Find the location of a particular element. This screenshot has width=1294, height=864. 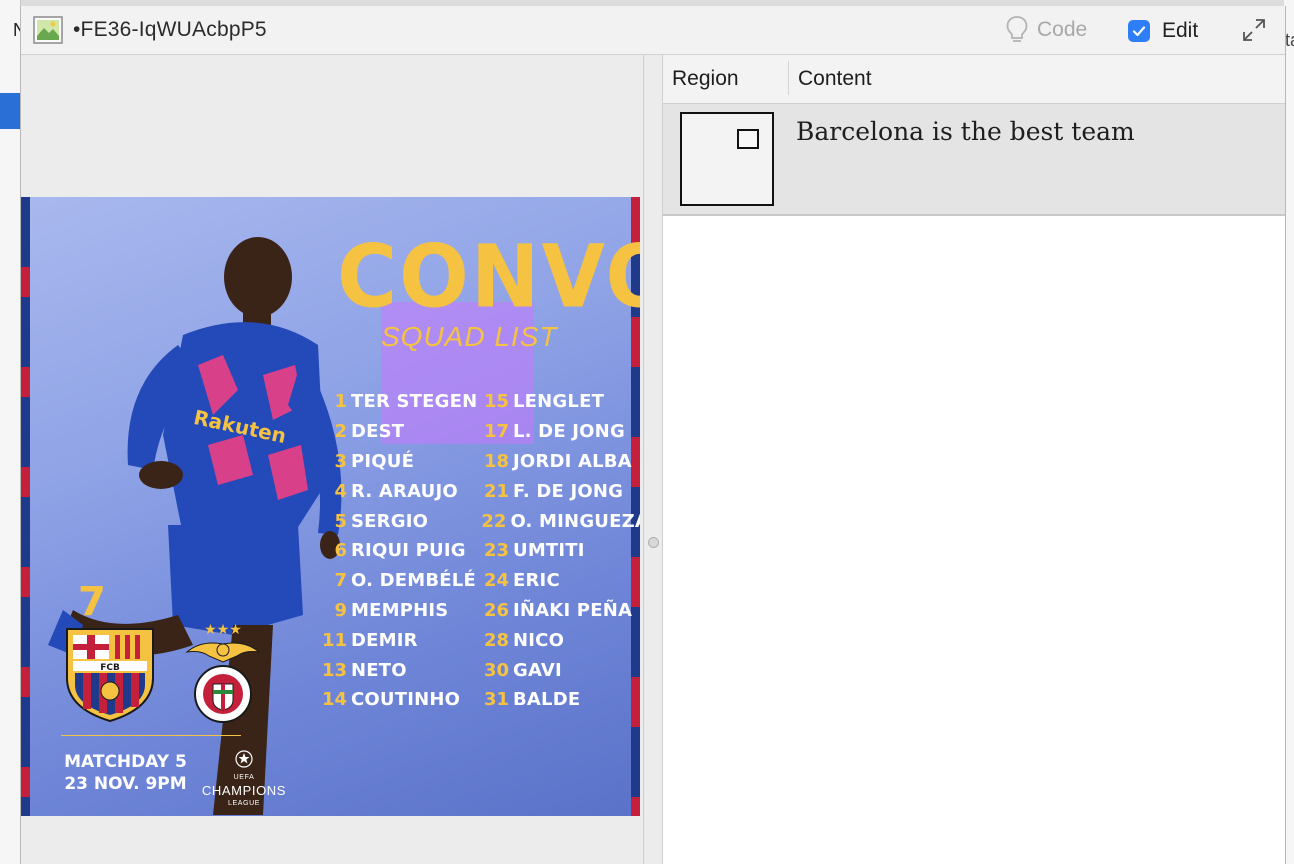

background-app-left: N is located at coordinates (13, 432).